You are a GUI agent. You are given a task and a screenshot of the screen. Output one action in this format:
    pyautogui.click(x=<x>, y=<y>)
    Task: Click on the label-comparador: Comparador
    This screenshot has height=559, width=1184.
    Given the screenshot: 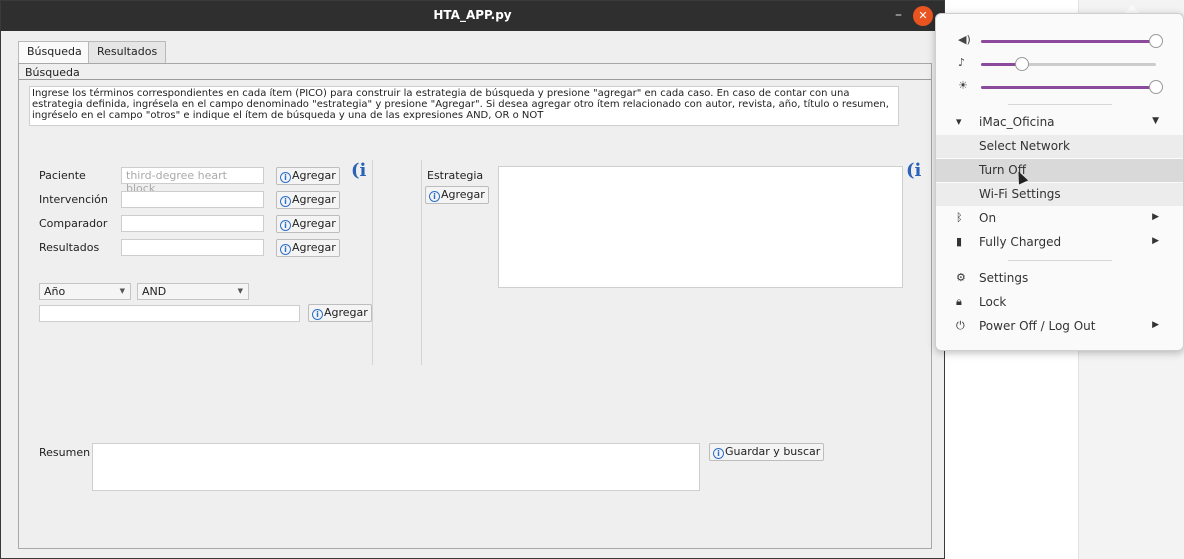 What is the action you would take?
    pyautogui.click(x=73, y=223)
    